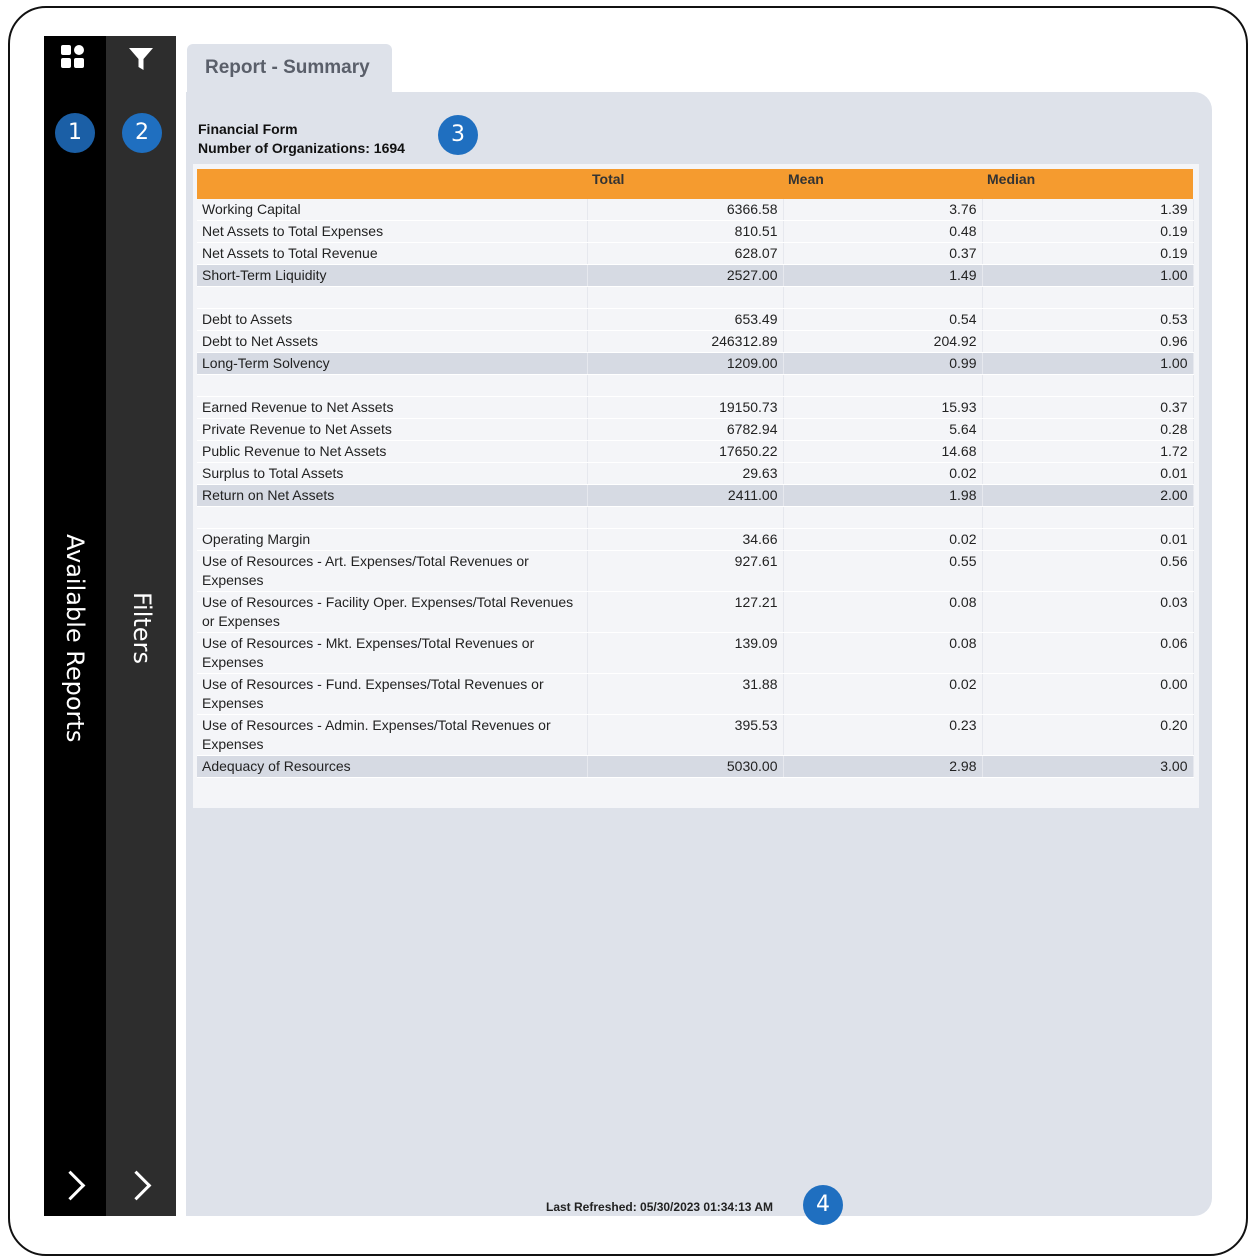  Describe the element at coordinates (392, 341) in the screenshot. I see `row-label-cell: Debt to Net Assets` at that location.